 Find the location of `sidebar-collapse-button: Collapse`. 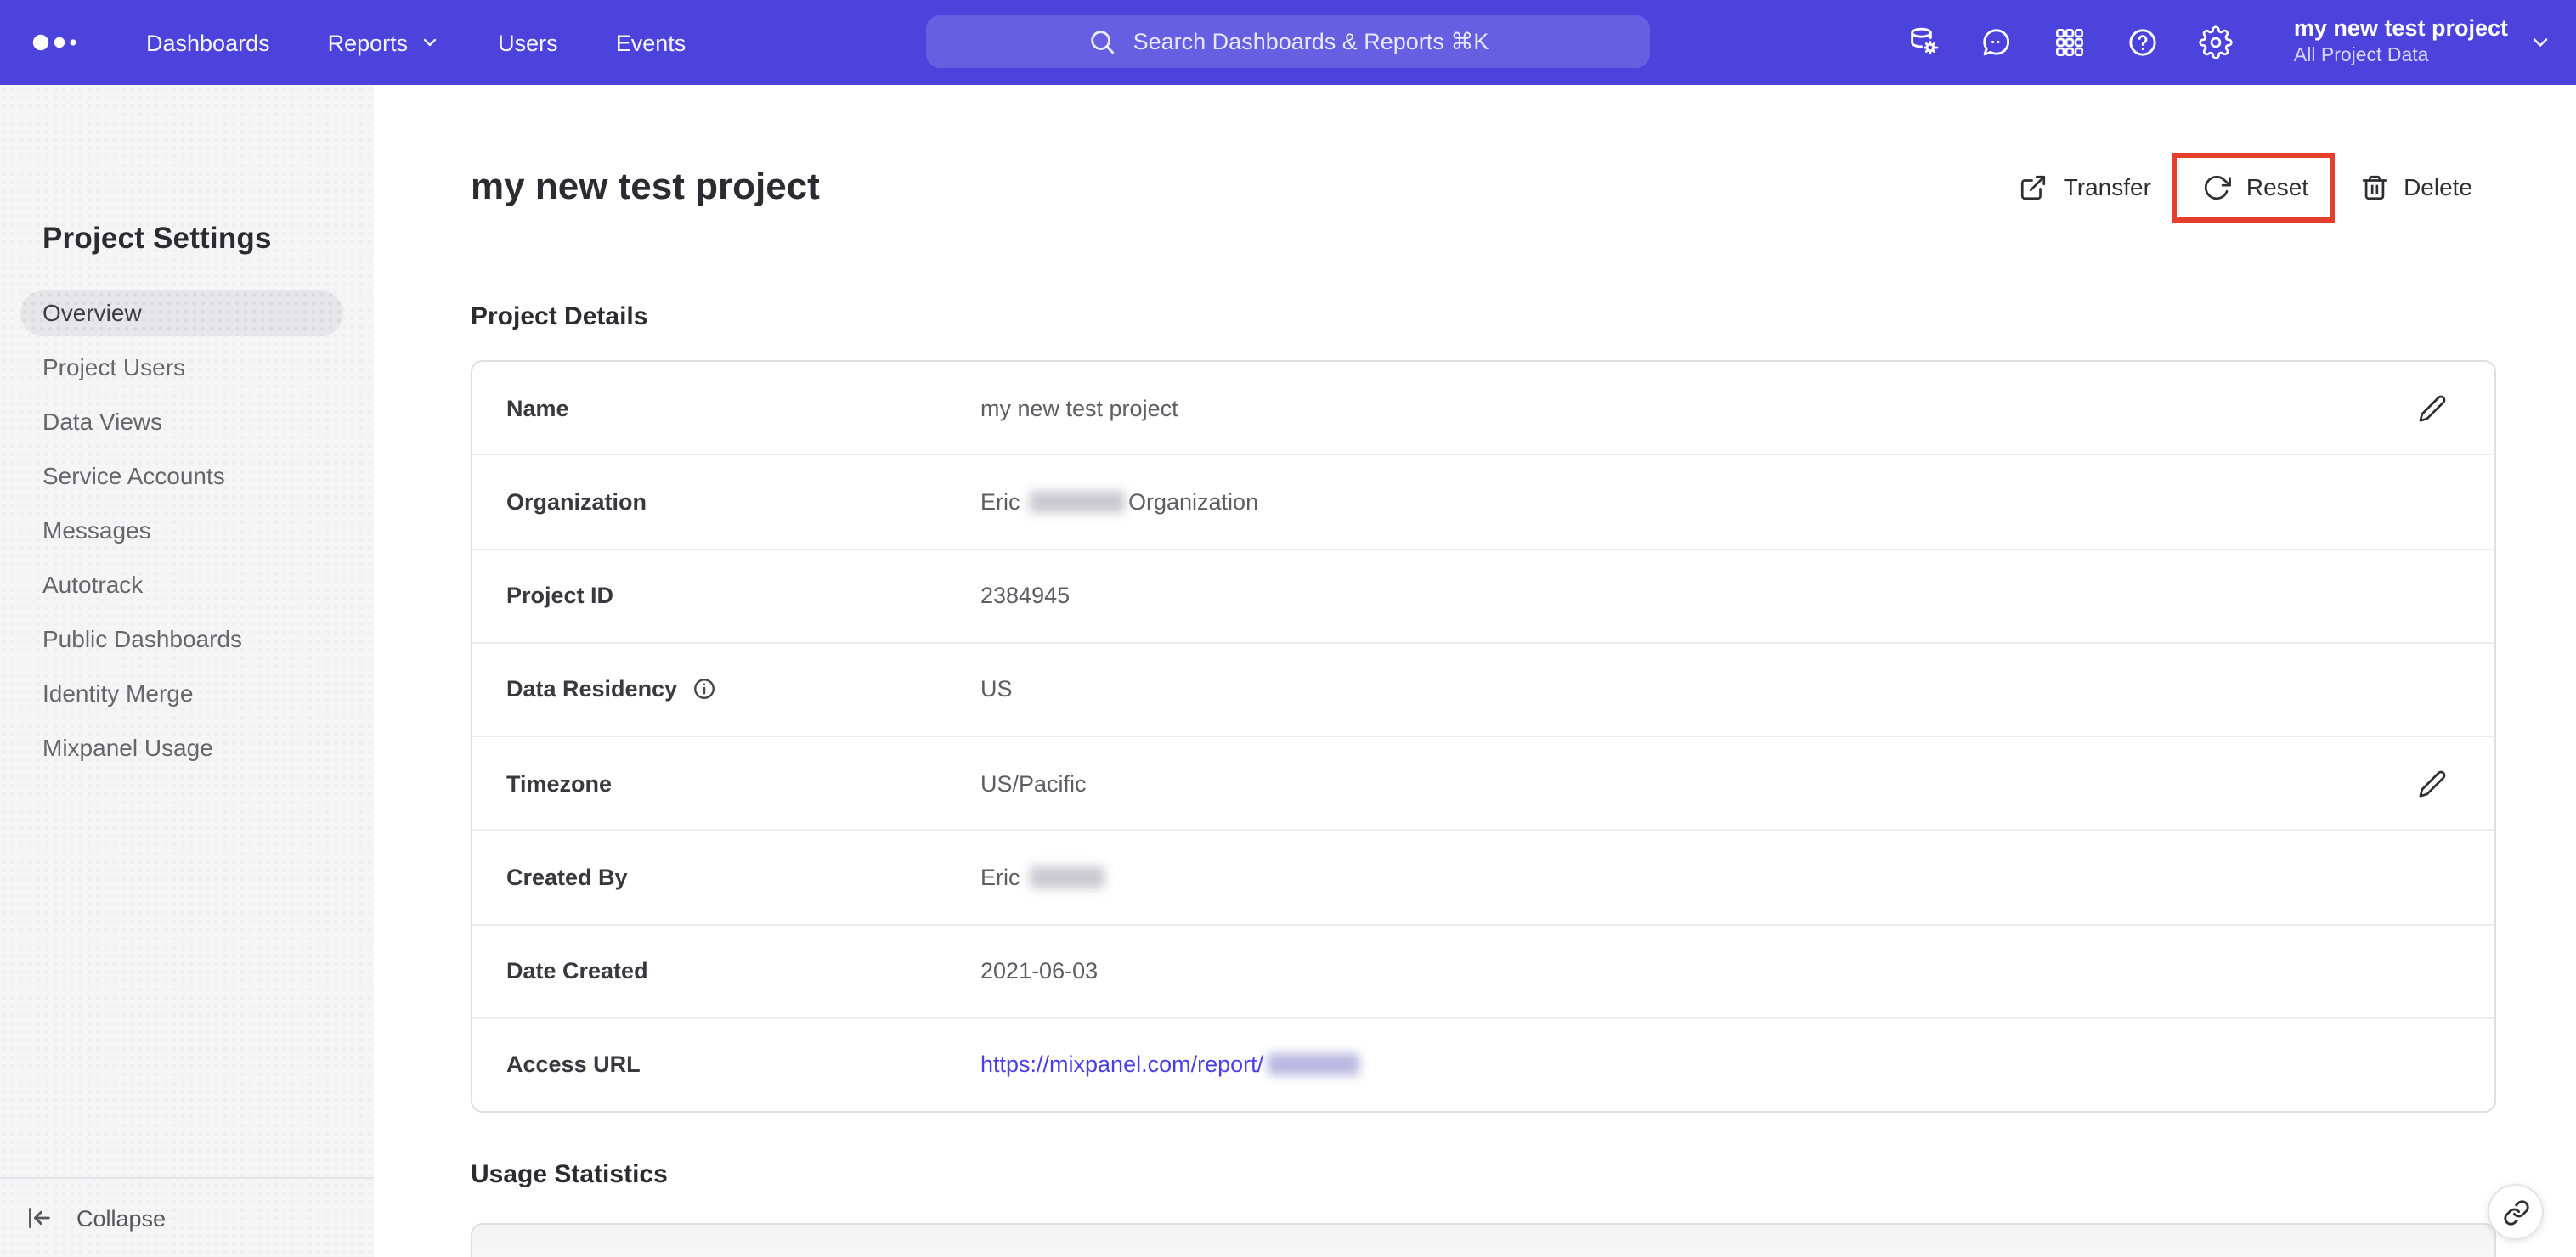

sidebar-collapse-button: Collapse is located at coordinates (187, 1217).